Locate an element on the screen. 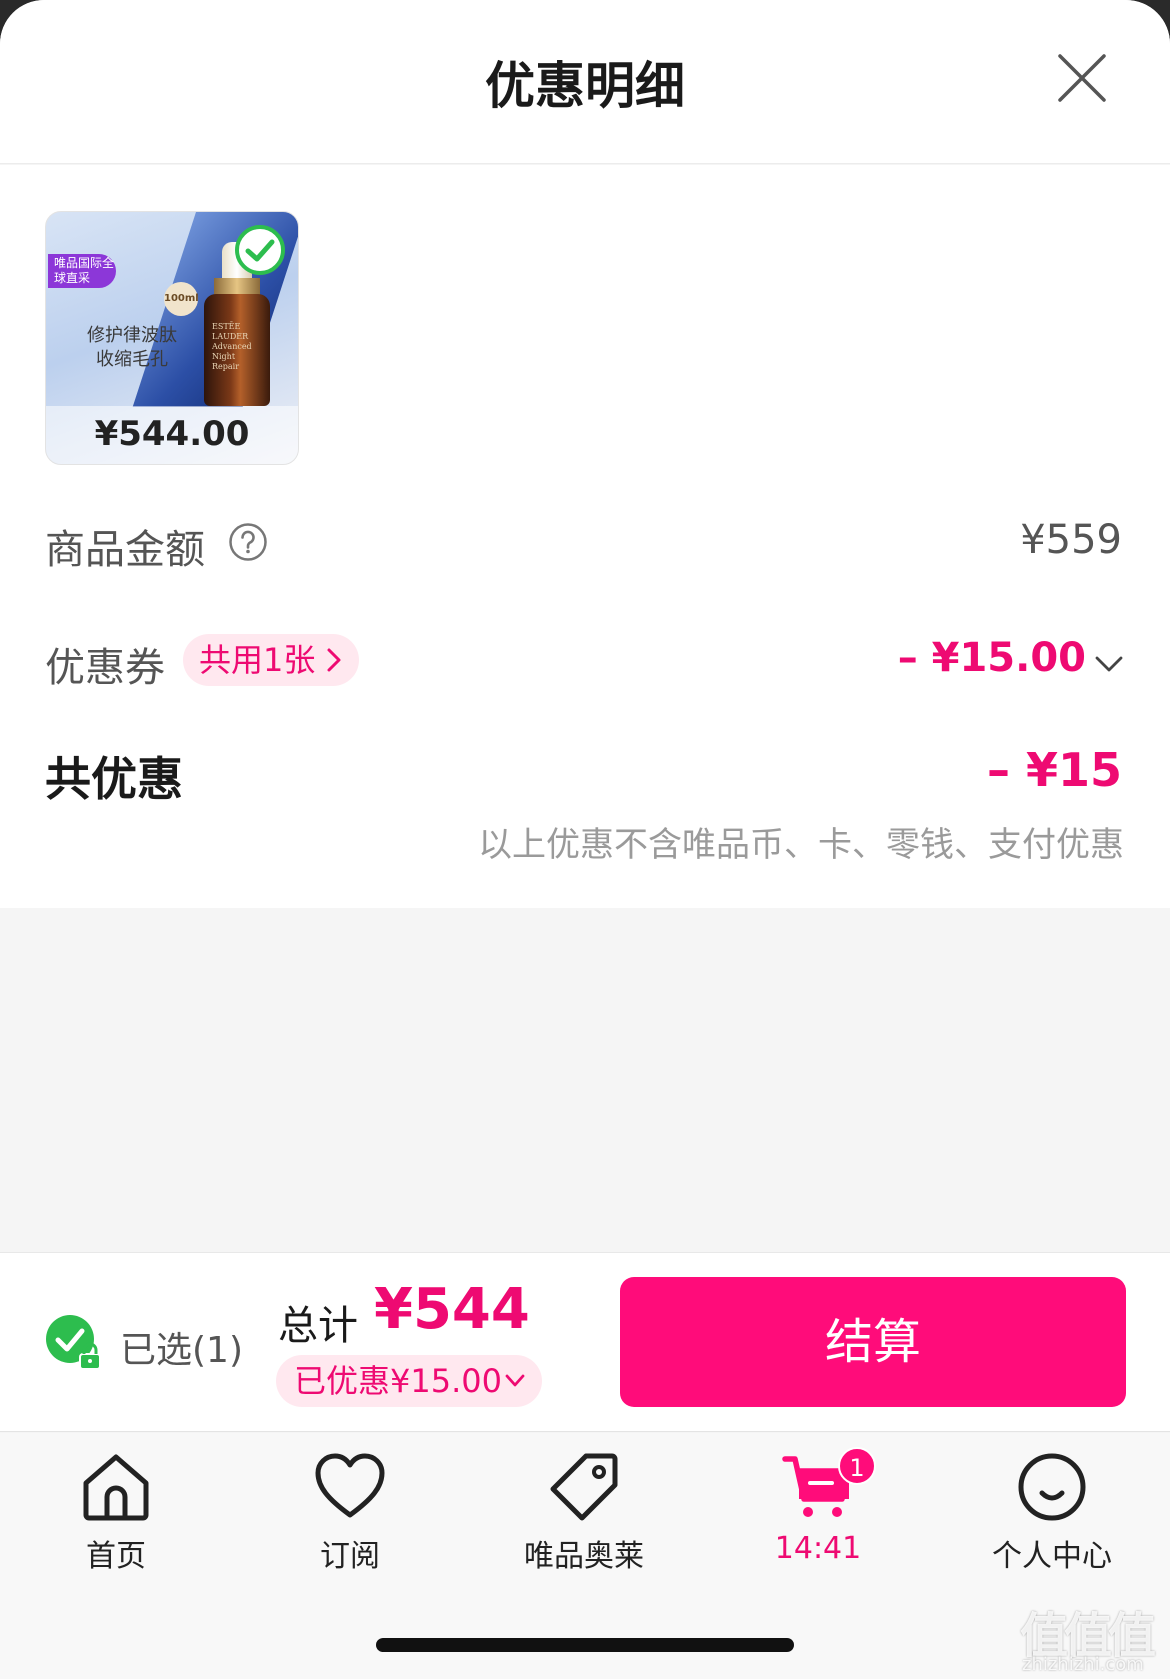  sheet-header: 优惠明细 is located at coordinates (585, 82).